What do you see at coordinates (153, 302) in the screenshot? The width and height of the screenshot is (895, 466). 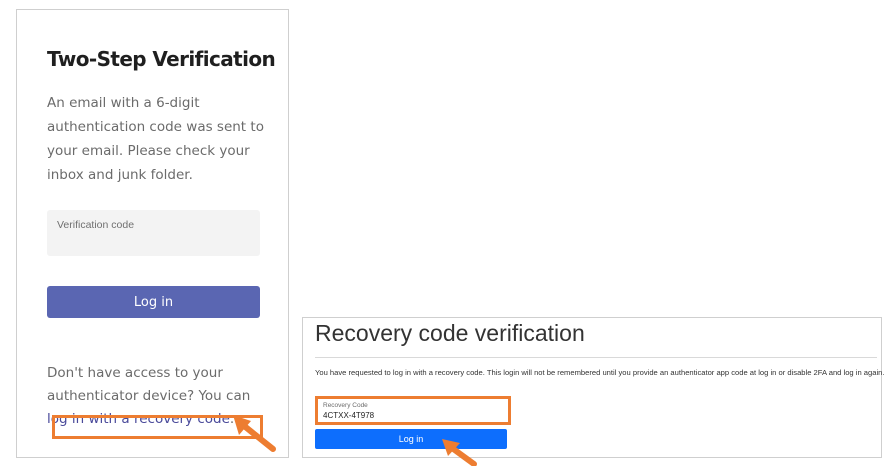 I see `login-button: Log in` at bounding box center [153, 302].